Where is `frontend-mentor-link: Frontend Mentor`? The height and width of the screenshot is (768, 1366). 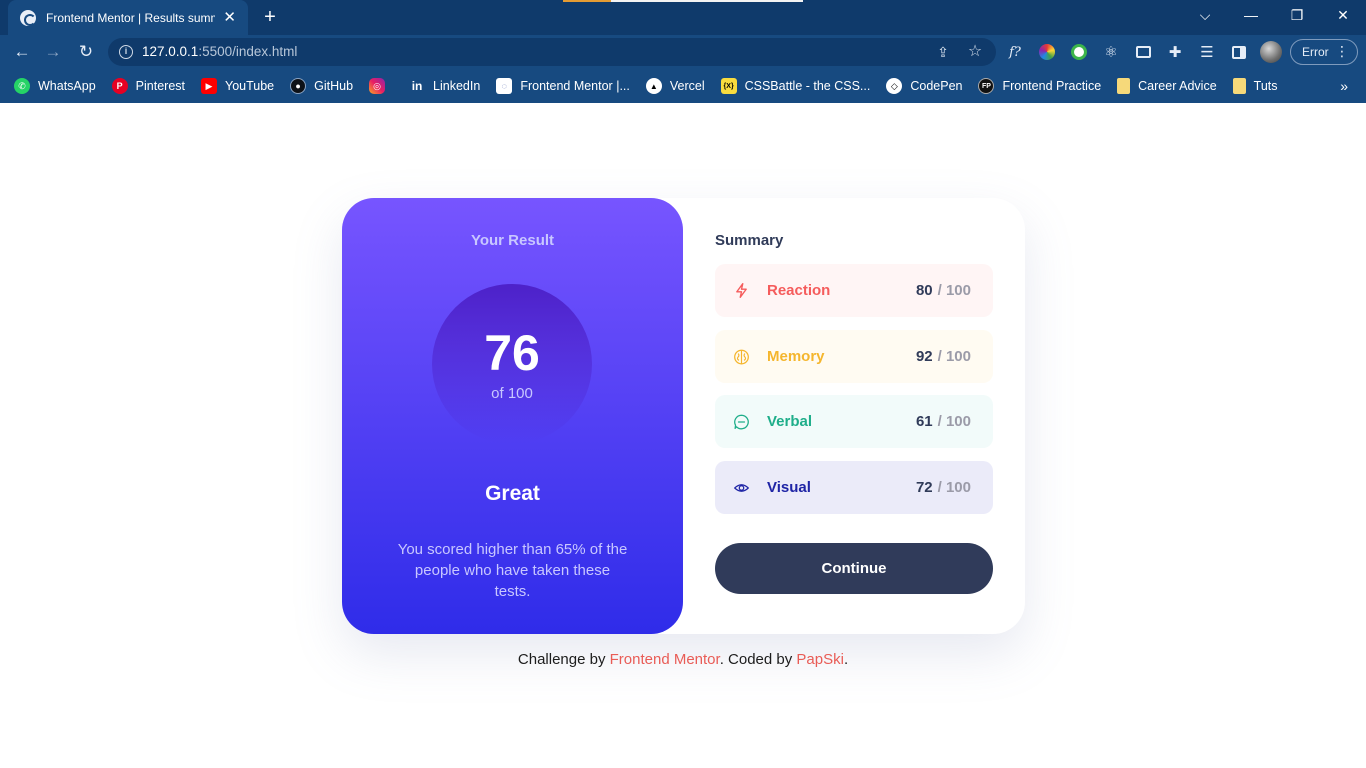 frontend-mentor-link: Frontend Mentor is located at coordinates (665, 659).